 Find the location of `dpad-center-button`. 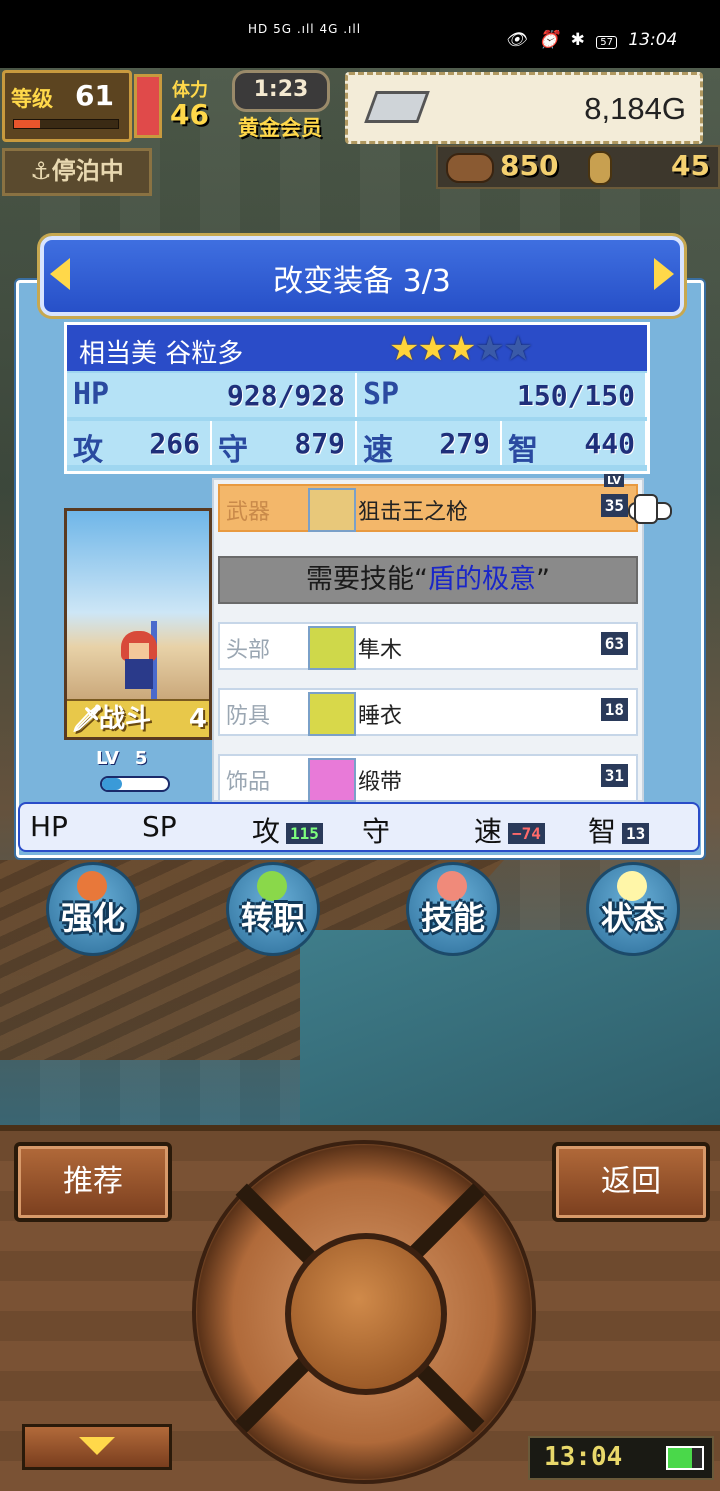

dpad-center-button is located at coordinates (366, 1314).